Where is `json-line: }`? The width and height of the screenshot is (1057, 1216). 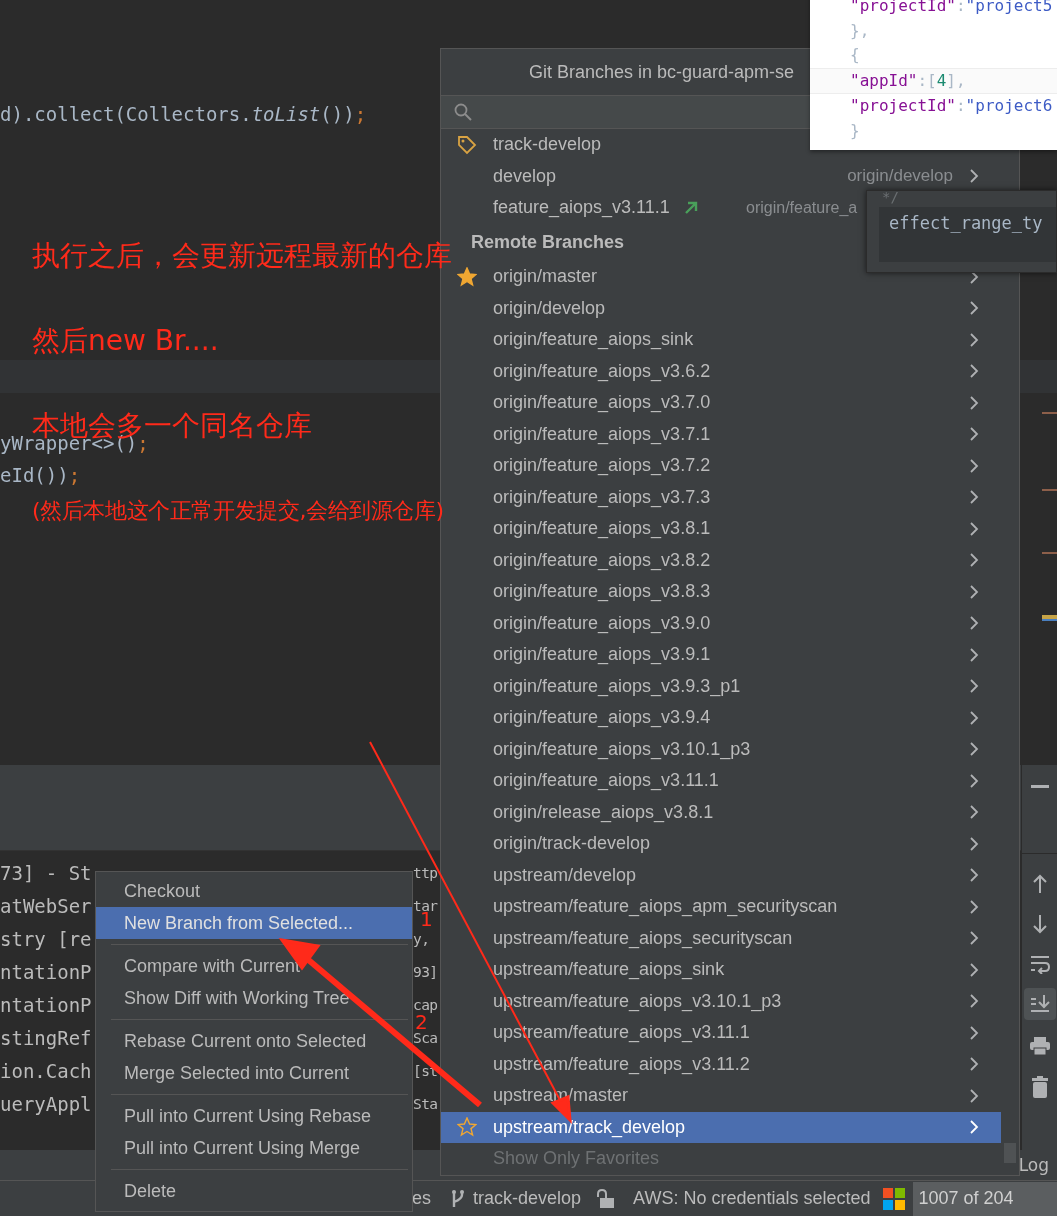 json-line: } is located at coordinates (855, 130).